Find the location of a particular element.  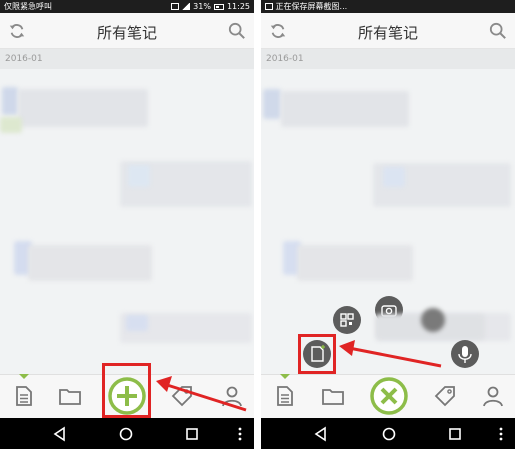

user-icon is located at coordinates (493, 396).